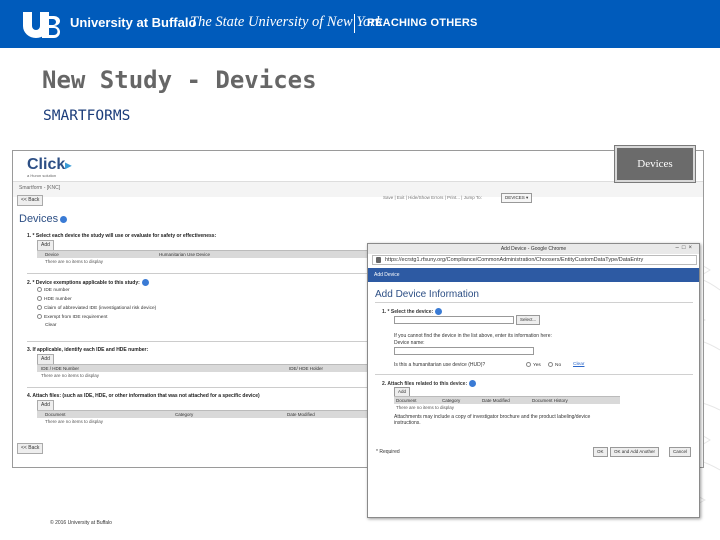  What do you see at coordinates (202, 414) in the screenshot?
I see `q4-table-header: Document Category Date Modified` at bounding box center [202, 414].